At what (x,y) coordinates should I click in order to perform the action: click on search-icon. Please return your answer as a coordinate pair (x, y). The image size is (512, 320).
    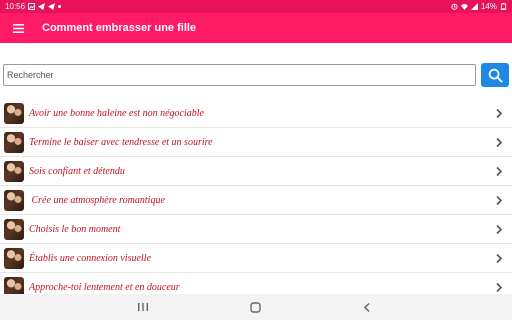
    Looking at the image, I should click on (495, 75).